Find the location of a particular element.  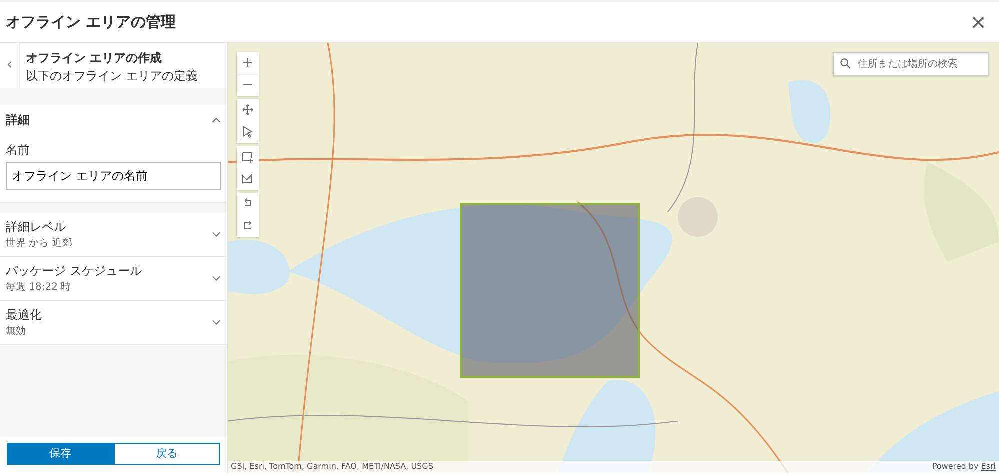

section-title: 最適化 is located at coordinates (24, 315).